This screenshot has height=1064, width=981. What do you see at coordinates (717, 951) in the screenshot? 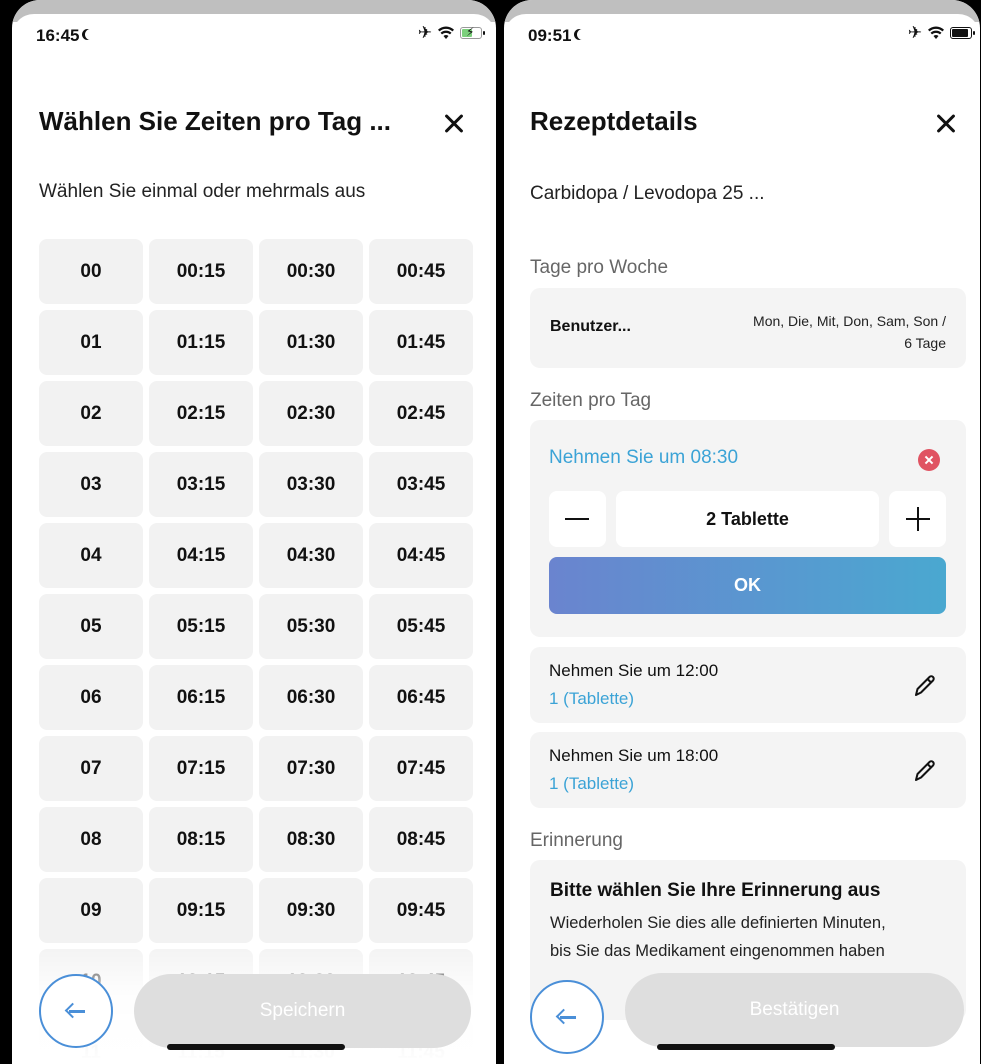
I see `reminder-line: bis Sie das Medikament eingenommen haben` at bounding box center [717, 951].